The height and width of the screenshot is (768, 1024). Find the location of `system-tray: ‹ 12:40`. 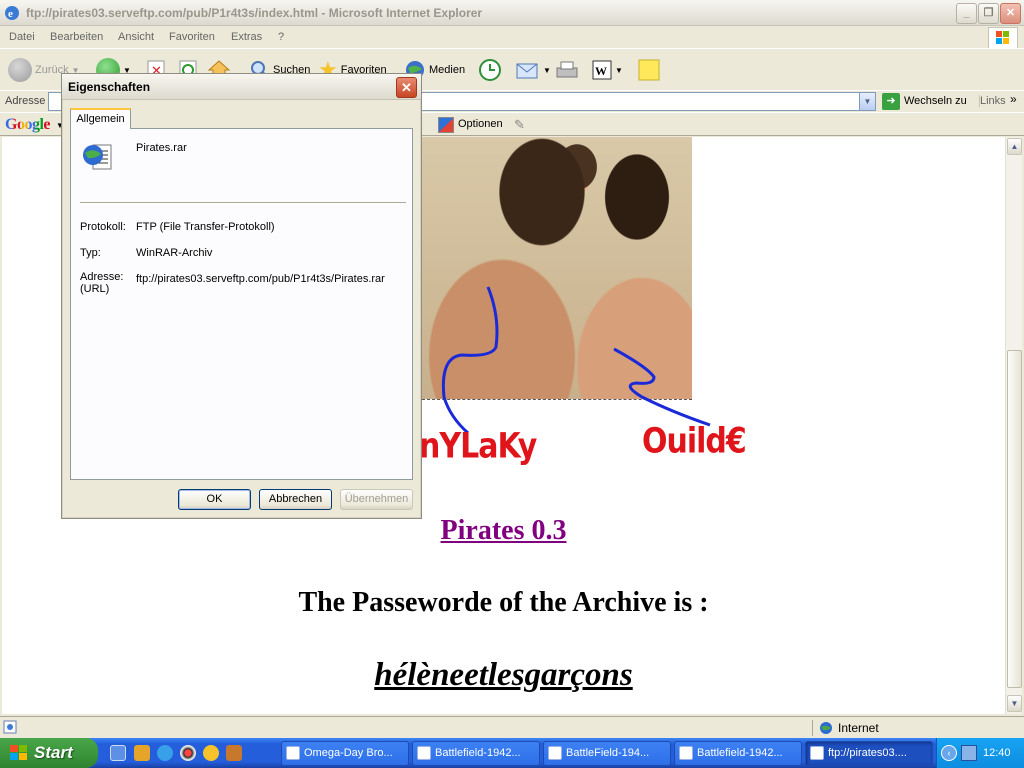

system-tray: ‹ 12:40 is located at coordinates (980, 753).